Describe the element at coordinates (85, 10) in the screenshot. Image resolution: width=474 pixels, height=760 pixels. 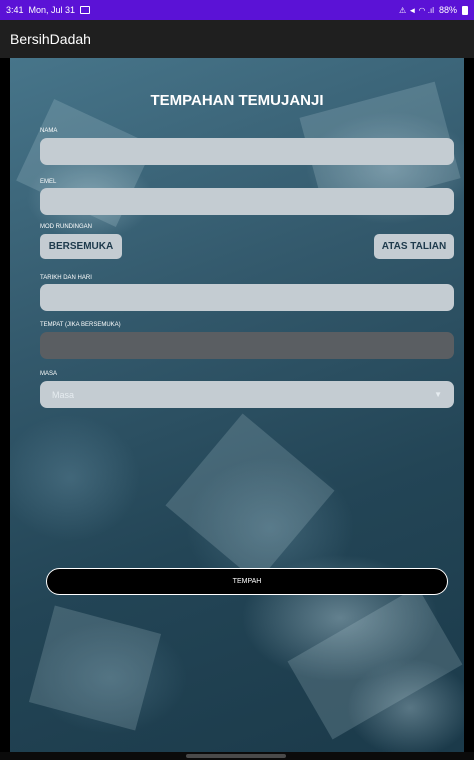
I see `calendar-icon` at that location.